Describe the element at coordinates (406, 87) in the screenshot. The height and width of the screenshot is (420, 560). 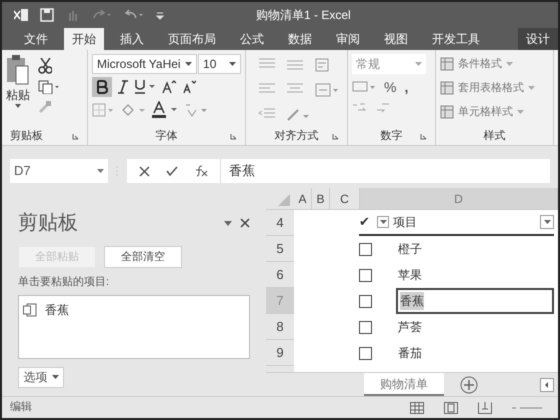
I see `comma-icon: ,` at that location.